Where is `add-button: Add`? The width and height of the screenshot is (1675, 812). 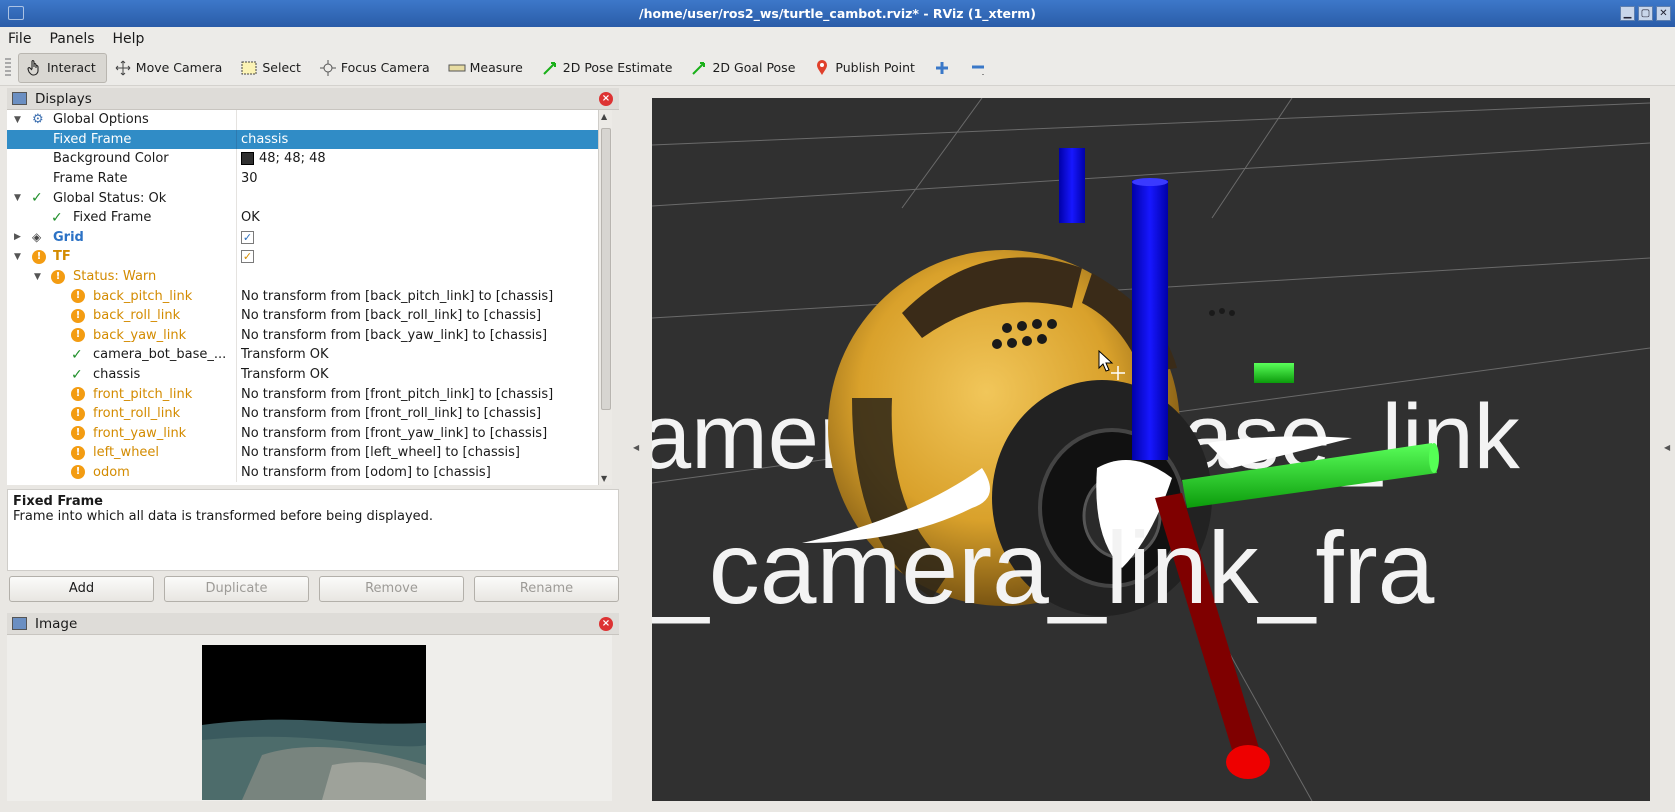
add-button: Add is located at coordinates (81, 589).